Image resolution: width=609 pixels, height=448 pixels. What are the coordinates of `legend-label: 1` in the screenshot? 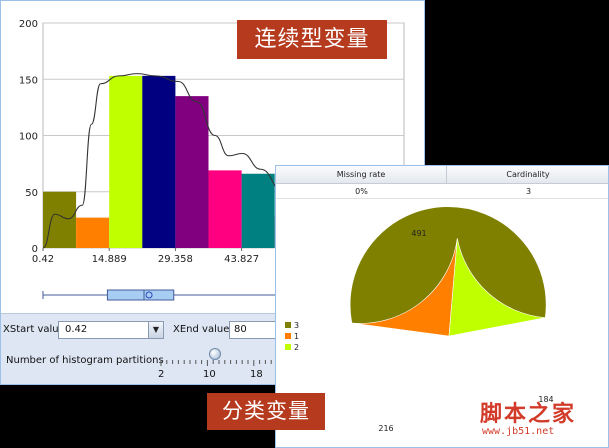 It's located at (296, 336).